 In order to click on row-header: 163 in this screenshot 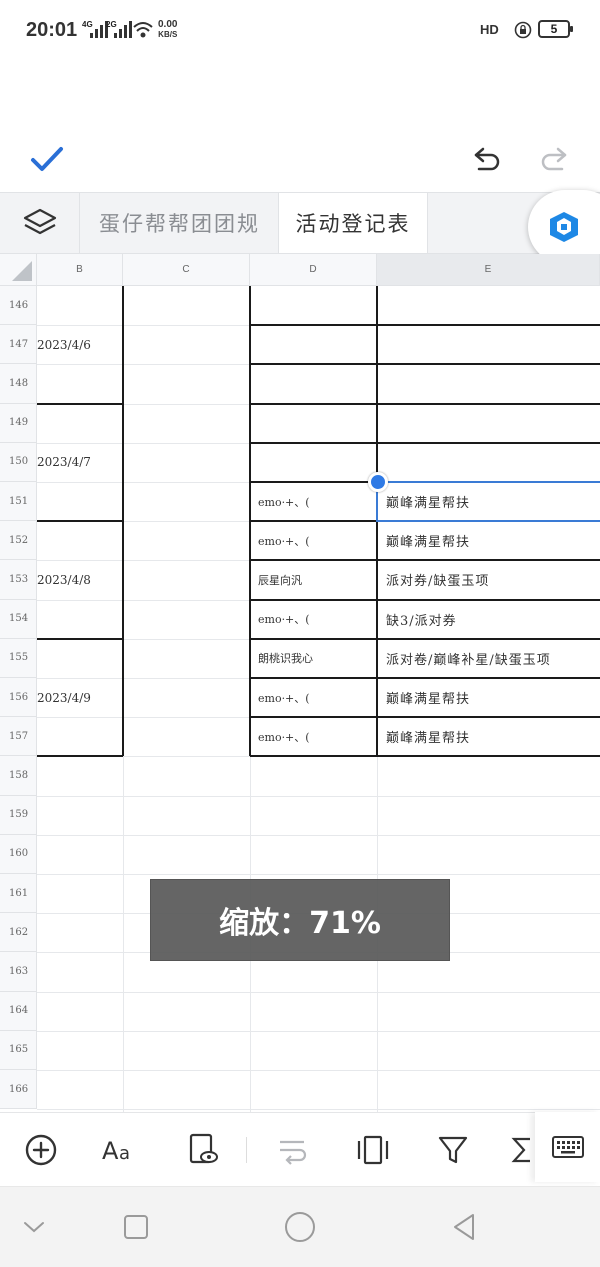, I will do `click(18, 972)`.